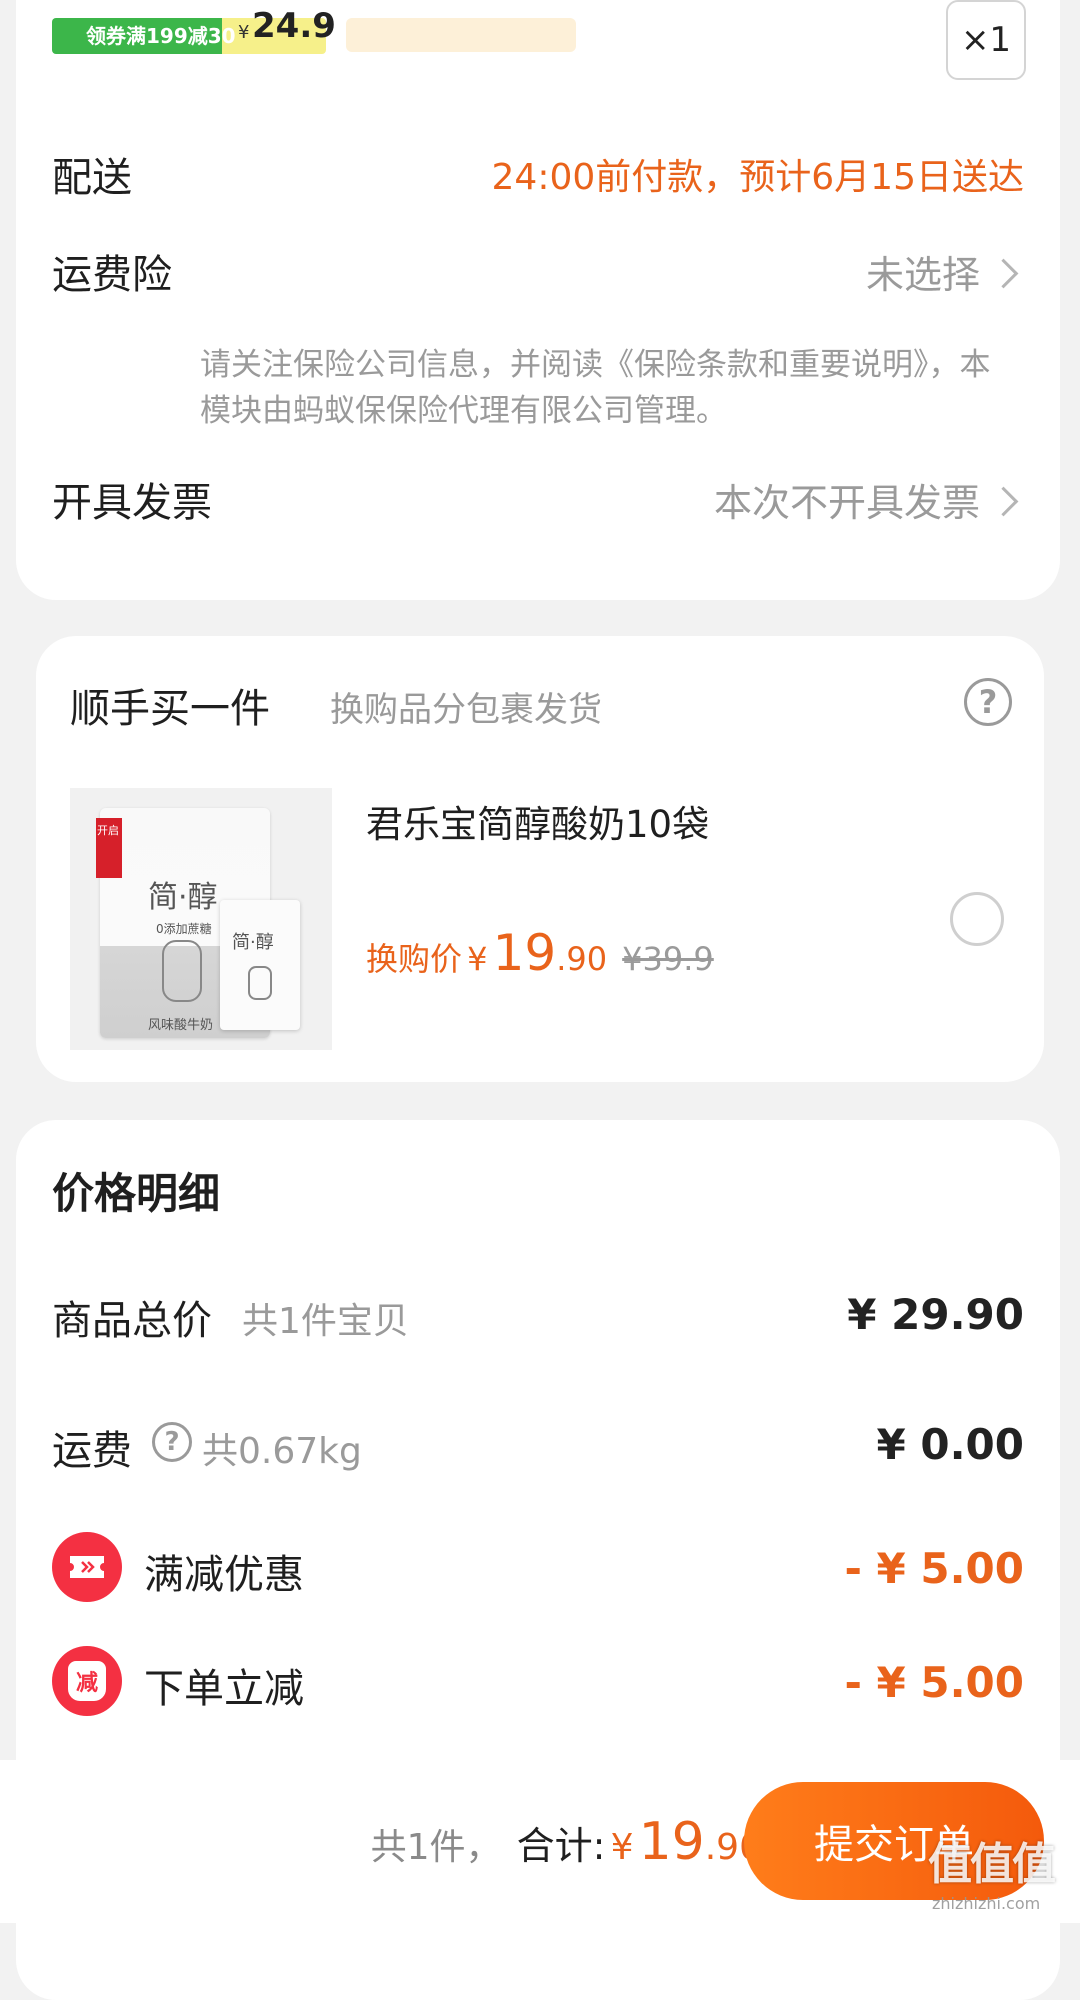 This screenshot has width=1080, height=2000. I want to click on total-int: 19, so click(671, 1842).